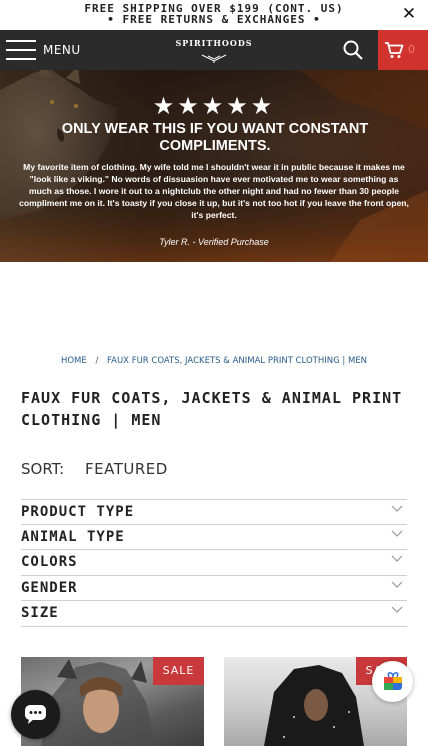 The image size is (428, 746). What do you see at coordinates (409, 14) in the screenshot?
I see `close-icon: ✕` at bounding box center [409, 14].